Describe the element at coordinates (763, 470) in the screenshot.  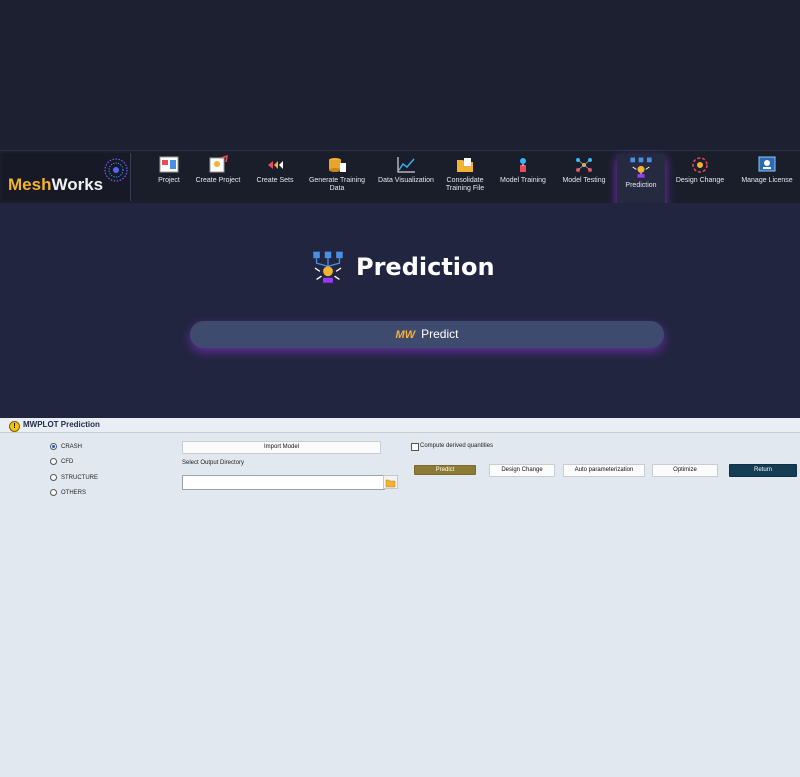
I see `return-button: Return` at that location.